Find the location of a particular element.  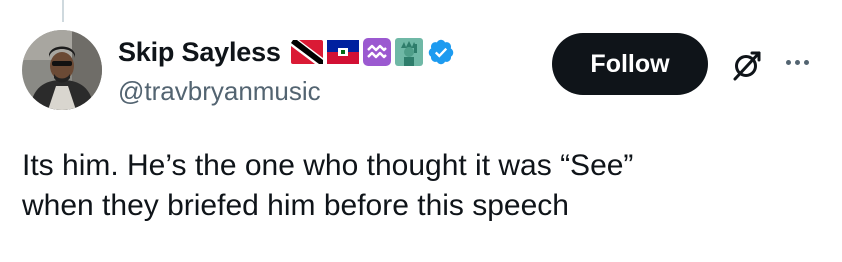

author-name-row: Skip Sayless is located at coordinates (286, 52).